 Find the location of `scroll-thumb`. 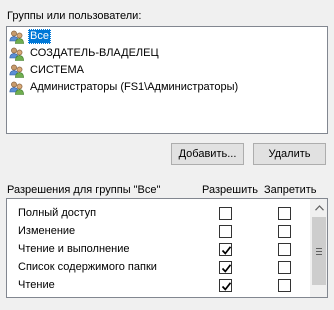

scroll-thumb is located at coordinates (319, 251).